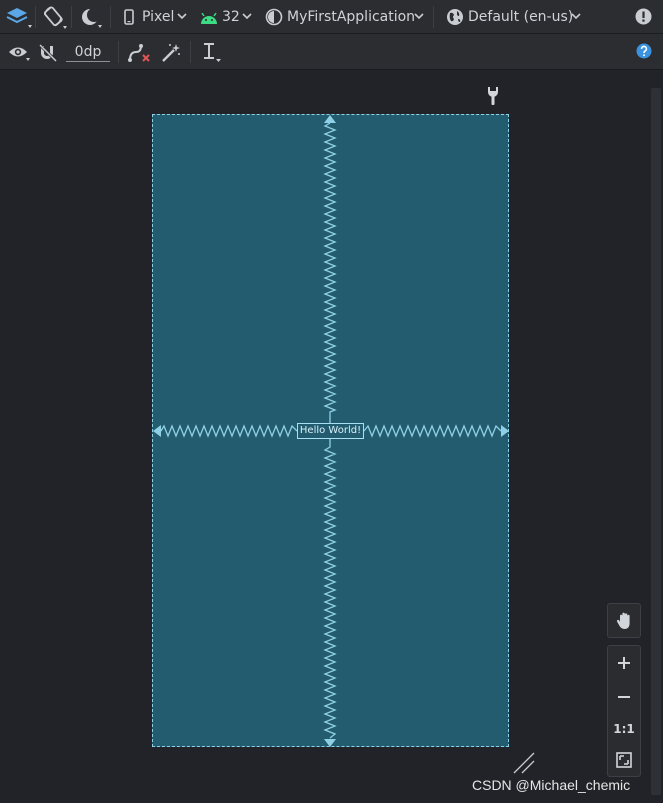  Describe the element at coordinates (129, 17) in the screenshot. I see `phone-icon` at that location.